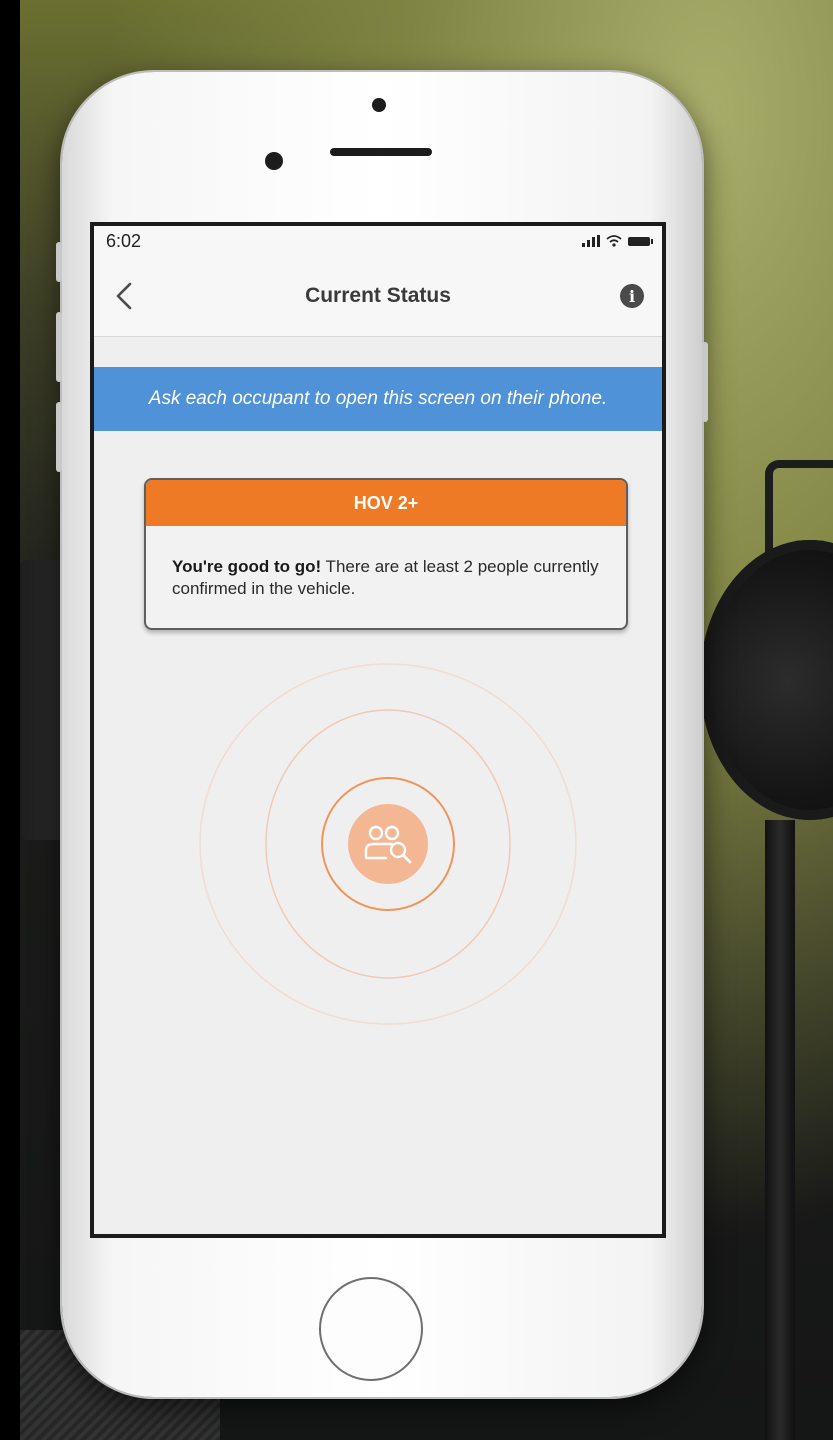  I want to click on wifi-icon, so click(614, 241).